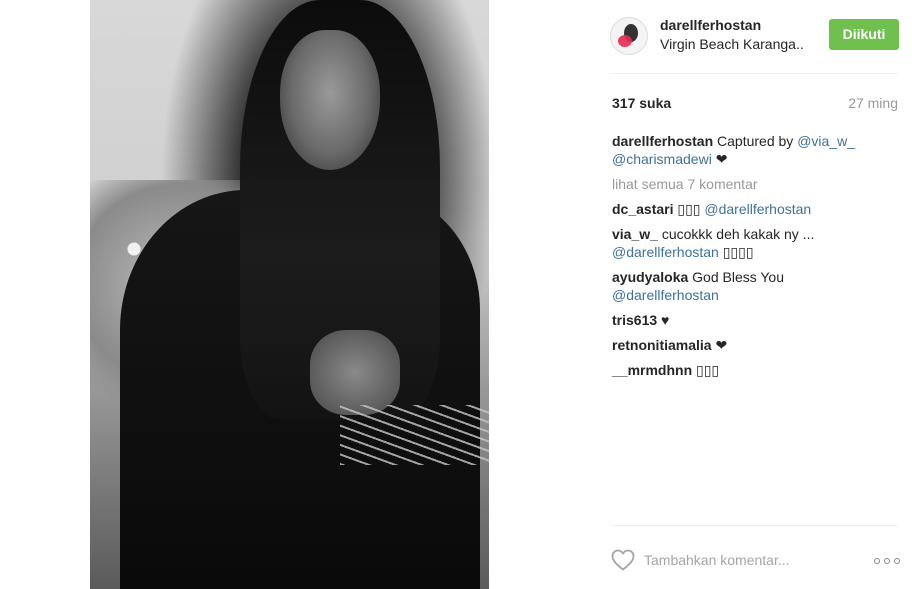 The image size is (912, 589). Describe the element at coordinates (634, 320) in the screenshot. I see `comment-user: tris613` at that location.